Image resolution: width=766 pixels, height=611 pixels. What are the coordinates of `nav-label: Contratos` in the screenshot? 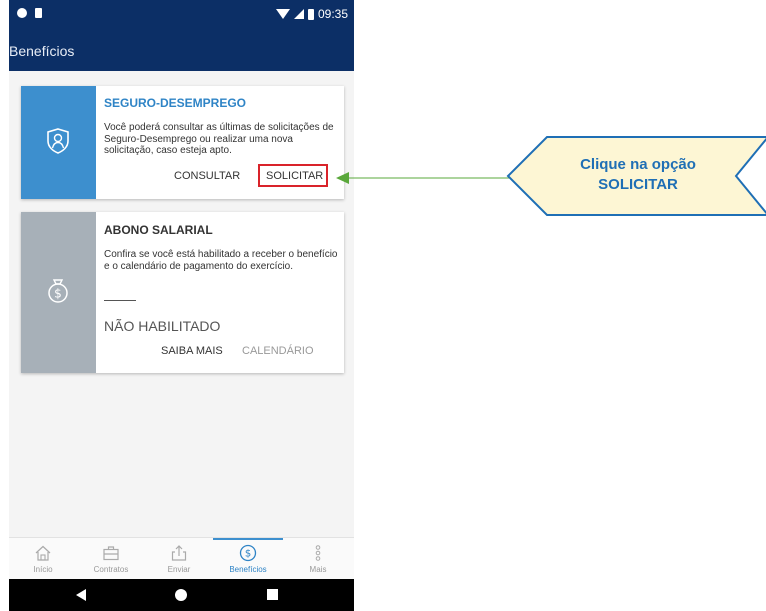 It's located at (111, 569).